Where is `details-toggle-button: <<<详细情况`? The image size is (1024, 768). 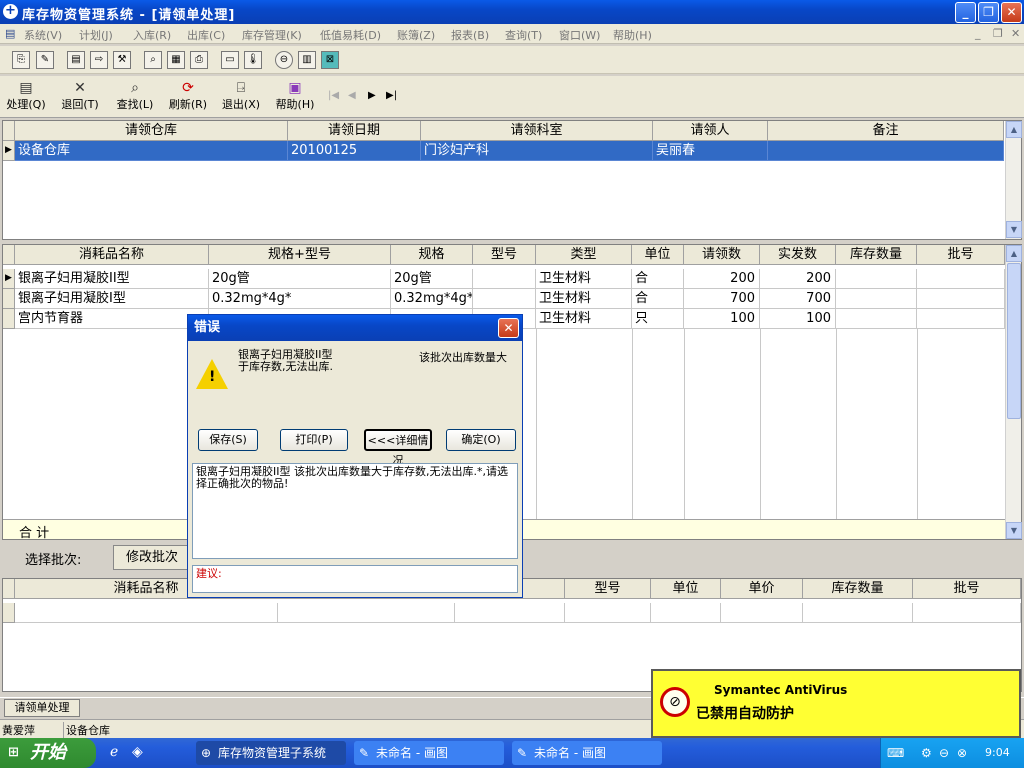
details-toggle-button: <<<详细情况 is located at coordinates (398, 448).